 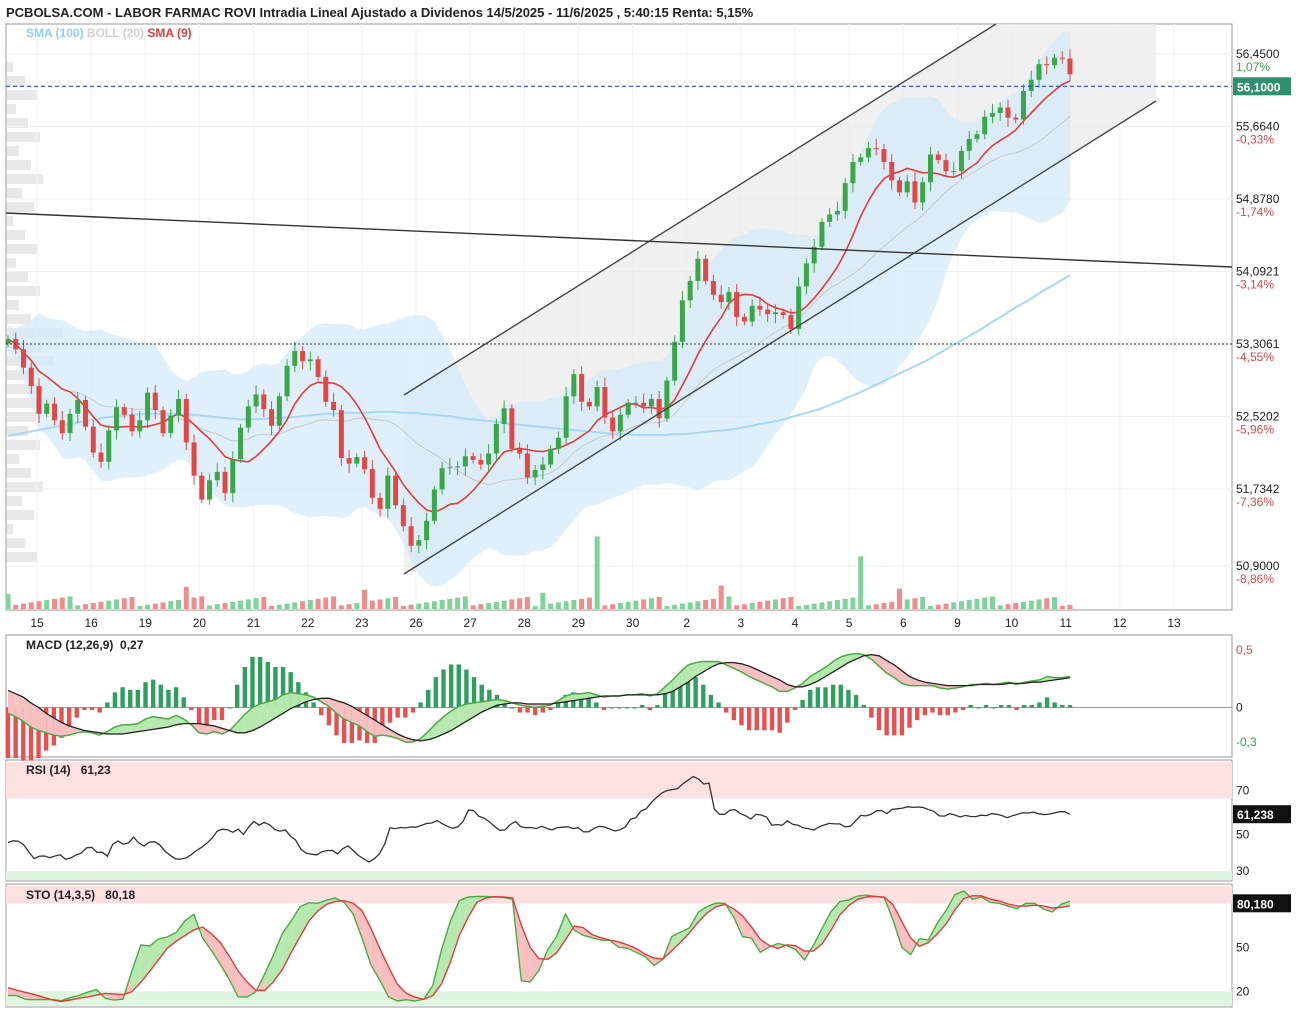 I want to click on sto-tick-label: 20, so click(x=1243, y=991).